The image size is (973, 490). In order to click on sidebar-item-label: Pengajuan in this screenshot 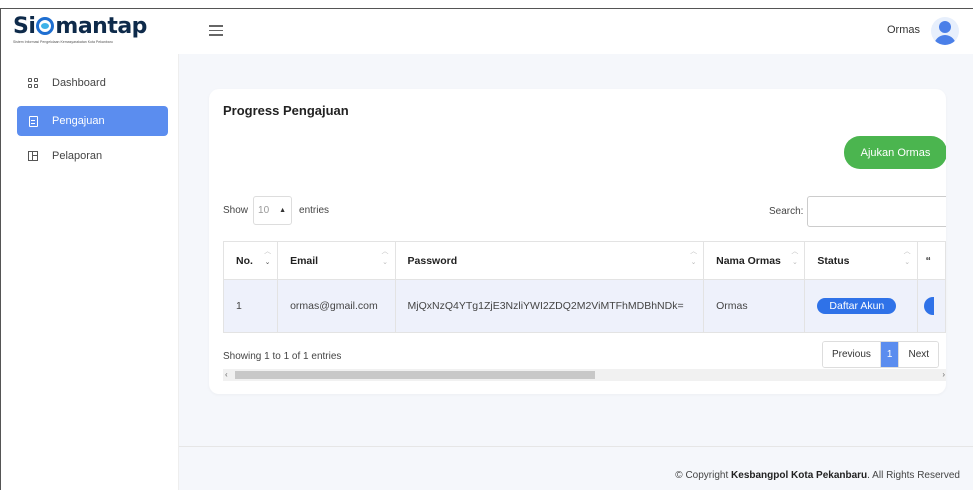, I will do `click(78, 121)`.